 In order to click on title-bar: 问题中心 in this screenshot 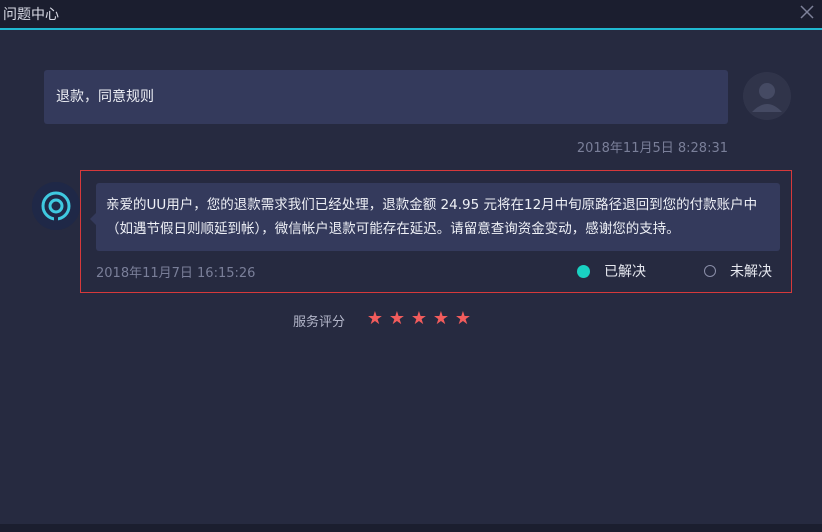, I will do `click(411, 15)`.